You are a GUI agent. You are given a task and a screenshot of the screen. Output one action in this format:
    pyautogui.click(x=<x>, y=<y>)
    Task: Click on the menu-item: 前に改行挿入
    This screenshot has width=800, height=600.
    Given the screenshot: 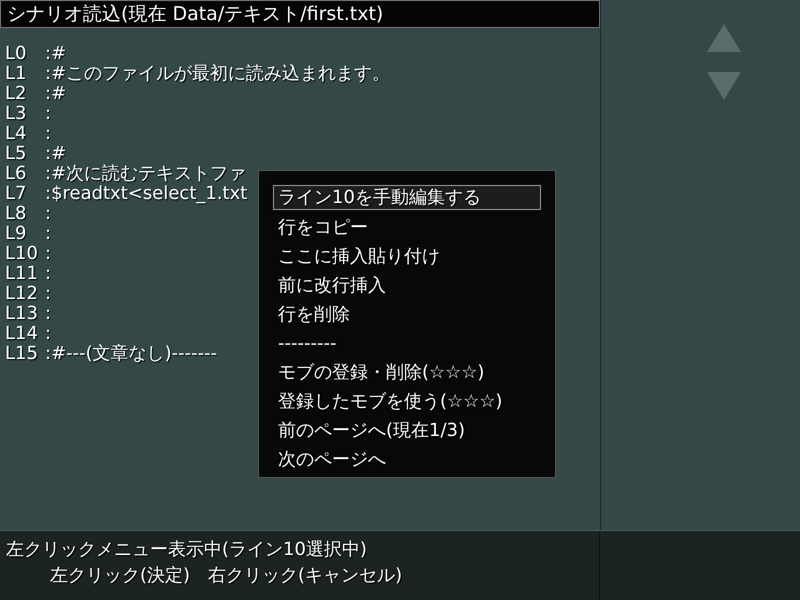 What is the action you would take?
    pyautogui.click(x=407, y=286)
    